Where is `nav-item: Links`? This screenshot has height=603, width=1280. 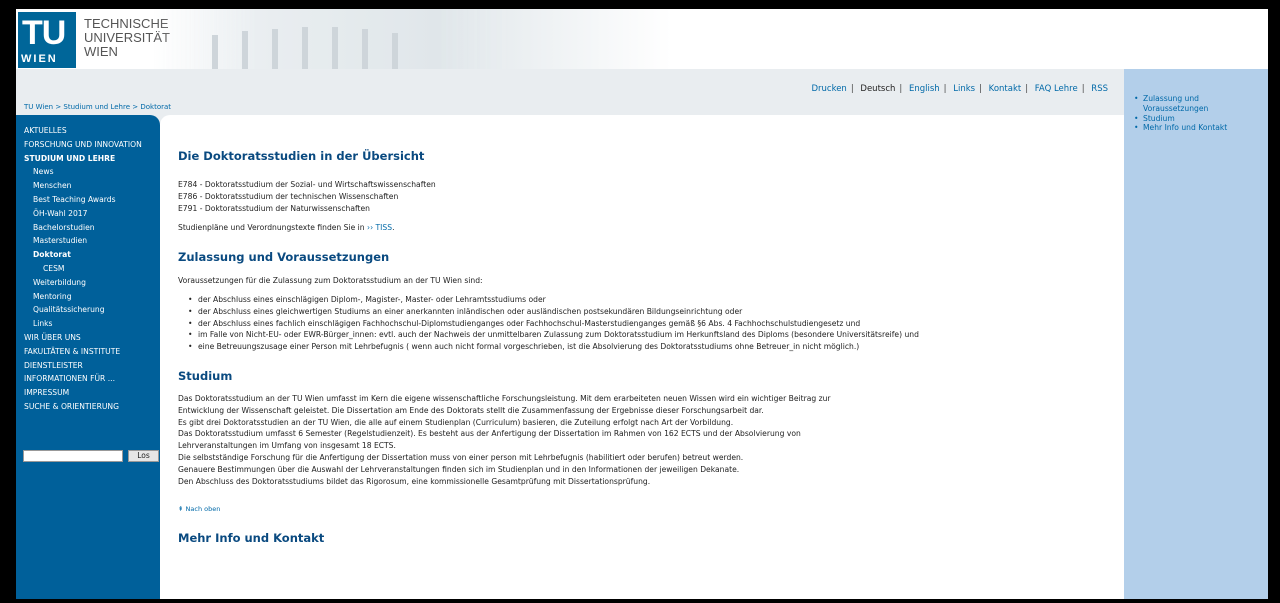 nav-item: Links is located at coordinates (88, 324).